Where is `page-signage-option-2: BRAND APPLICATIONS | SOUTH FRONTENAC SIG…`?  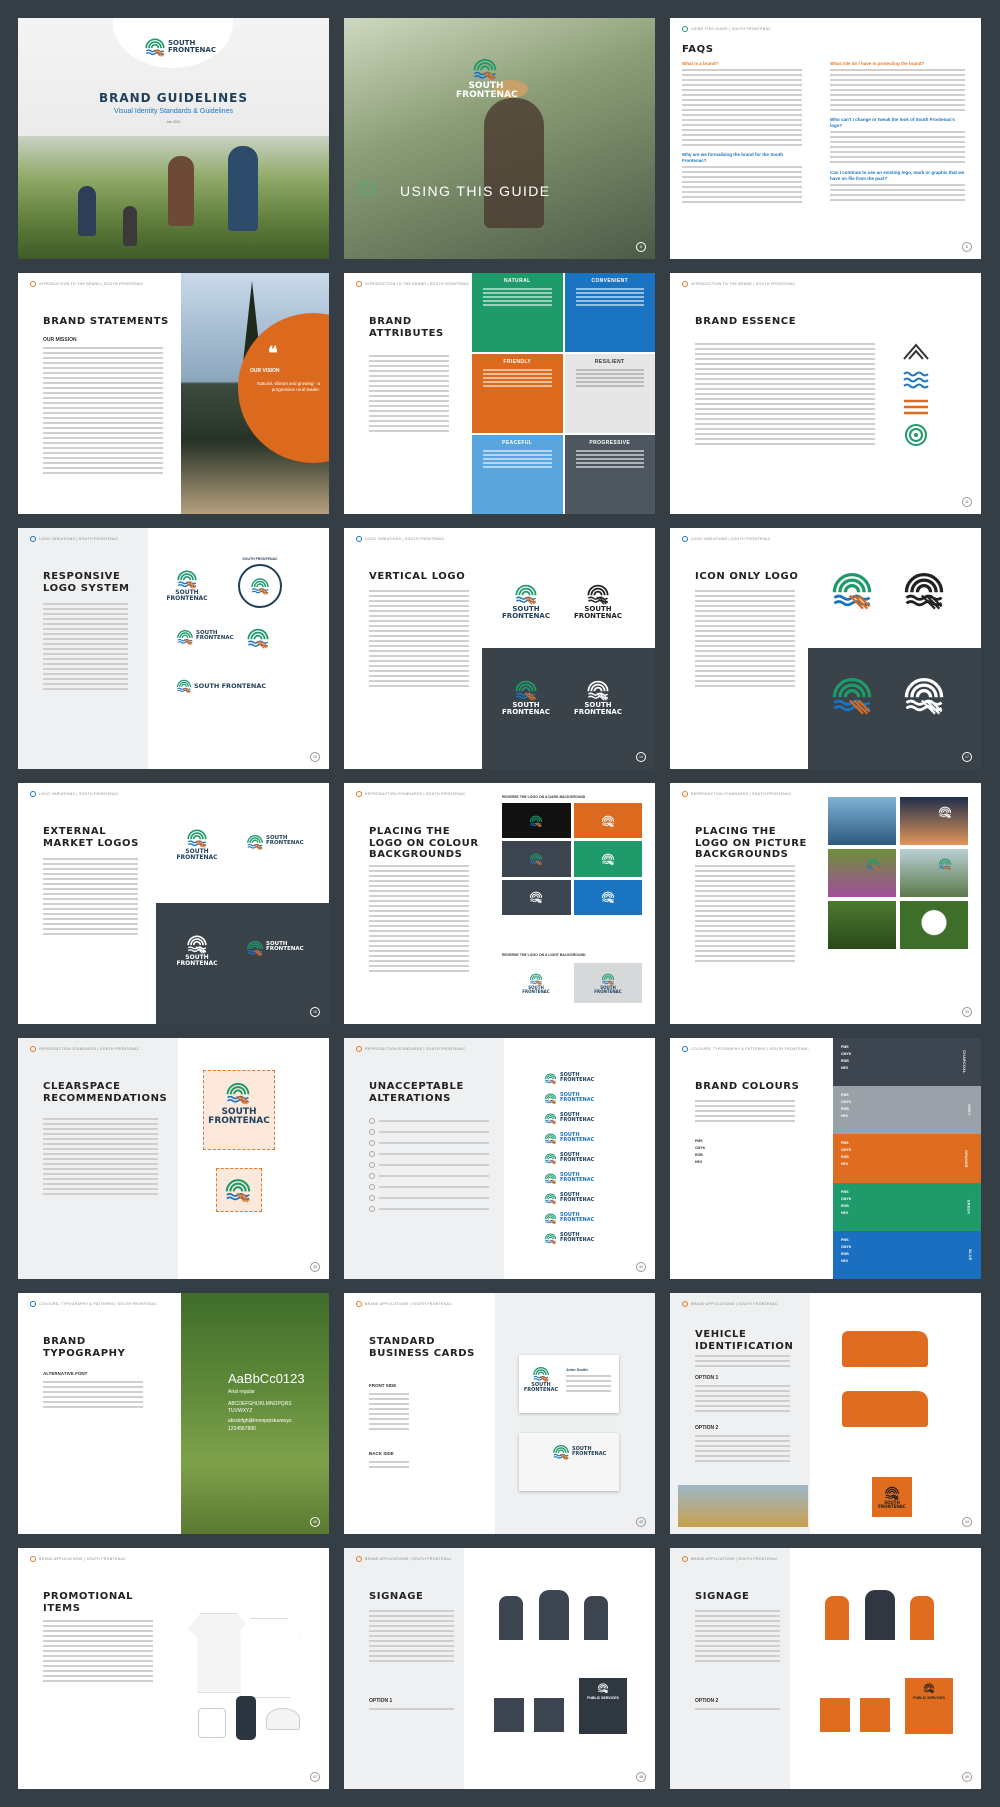
page-signage-option-2: BRAND APPLICATIONS | SOUTH FRONTENAC SIG… is located at coordinates (825, 1668).